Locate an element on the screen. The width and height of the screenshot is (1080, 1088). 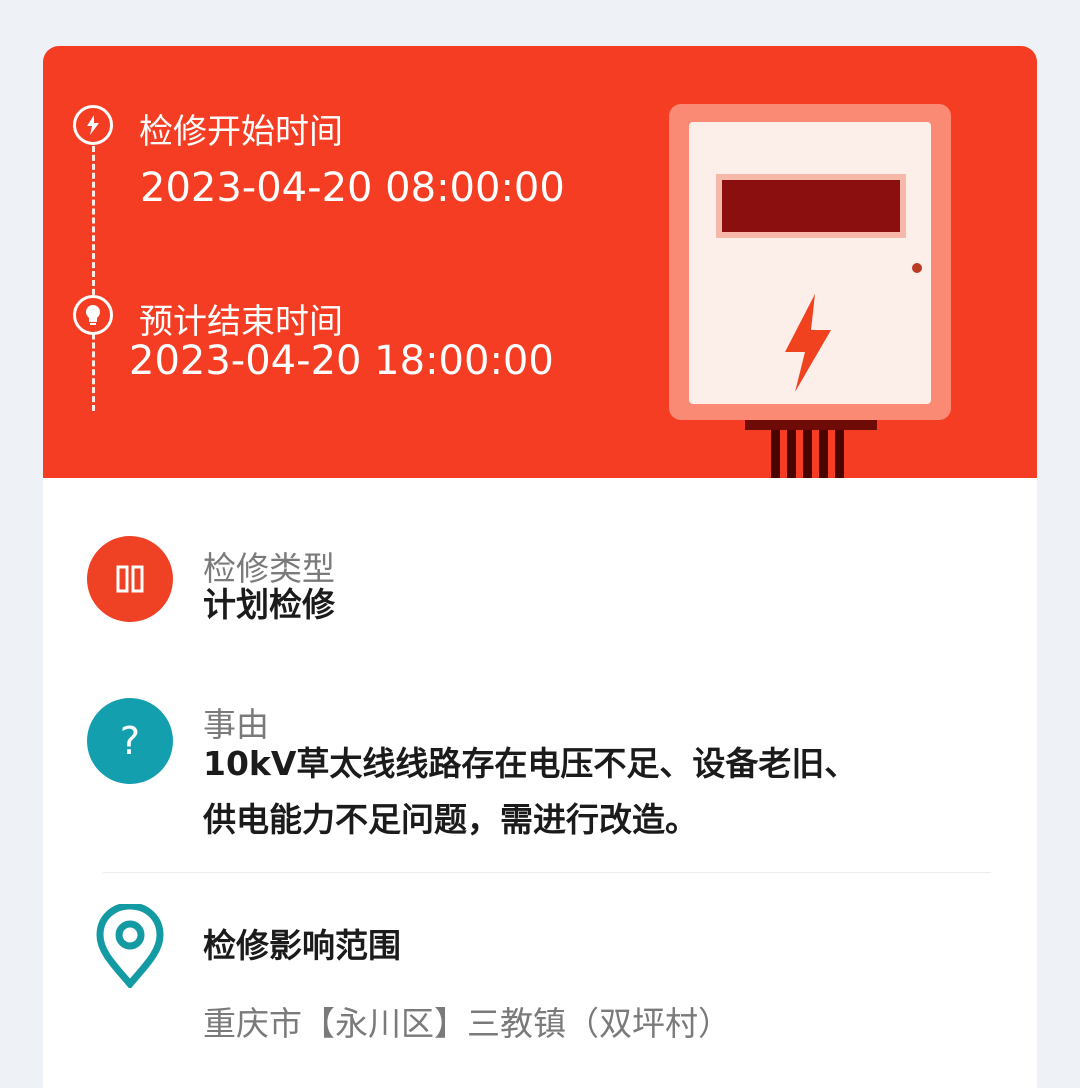
electric-meter-icon is located at coordinates (810, 291).